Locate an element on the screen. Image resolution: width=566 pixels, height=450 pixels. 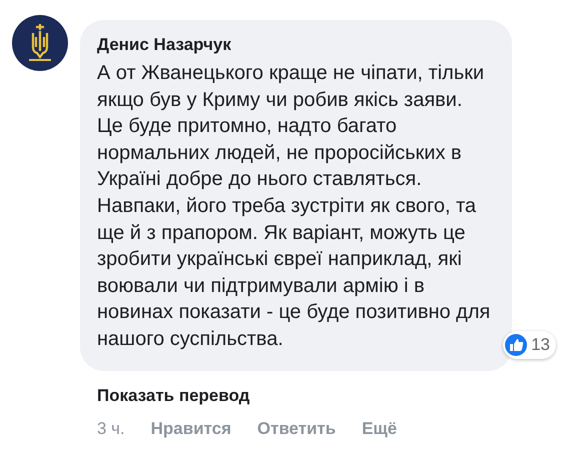
show-translation-link: Показать перевод is located at coordinates (173, 395).